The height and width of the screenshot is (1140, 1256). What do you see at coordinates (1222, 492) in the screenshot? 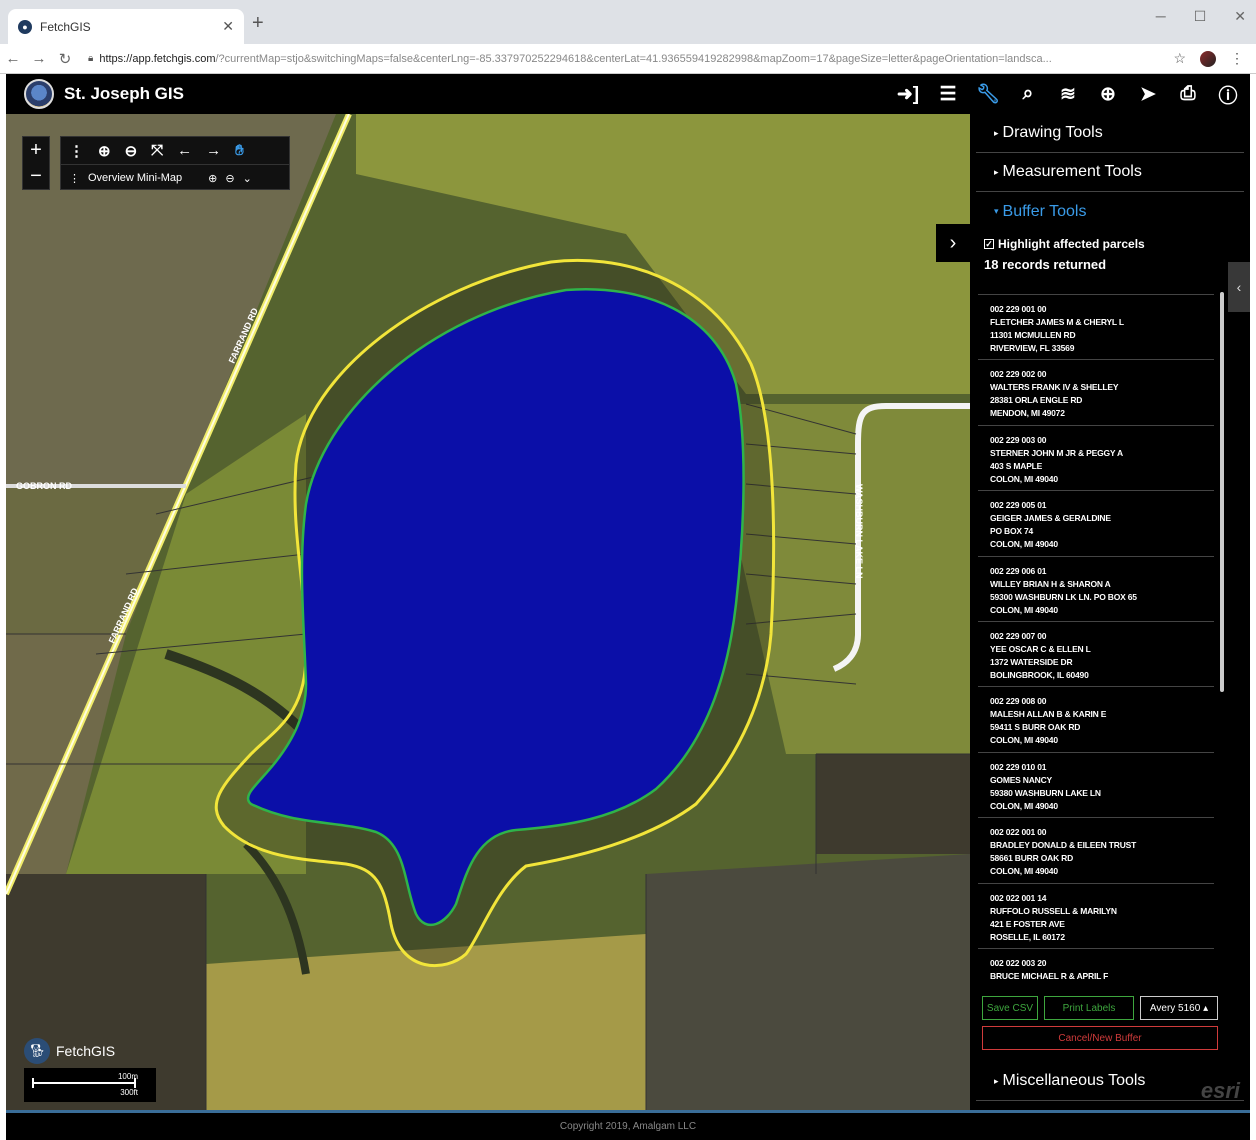
I see `records-scrollbar` at bounding box center [1222, 492].